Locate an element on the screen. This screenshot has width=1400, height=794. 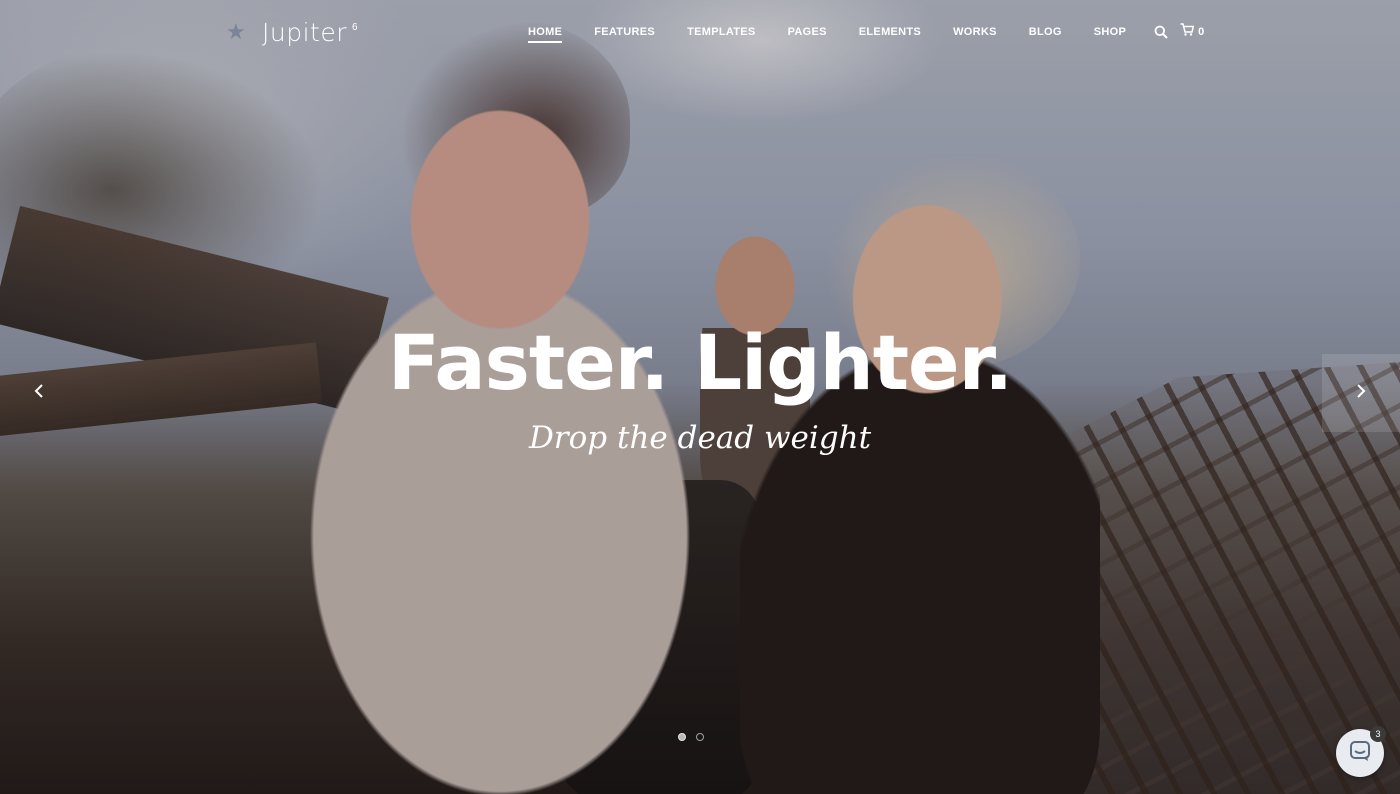
chevron-right-icon is located at coordinates (1361, 393).